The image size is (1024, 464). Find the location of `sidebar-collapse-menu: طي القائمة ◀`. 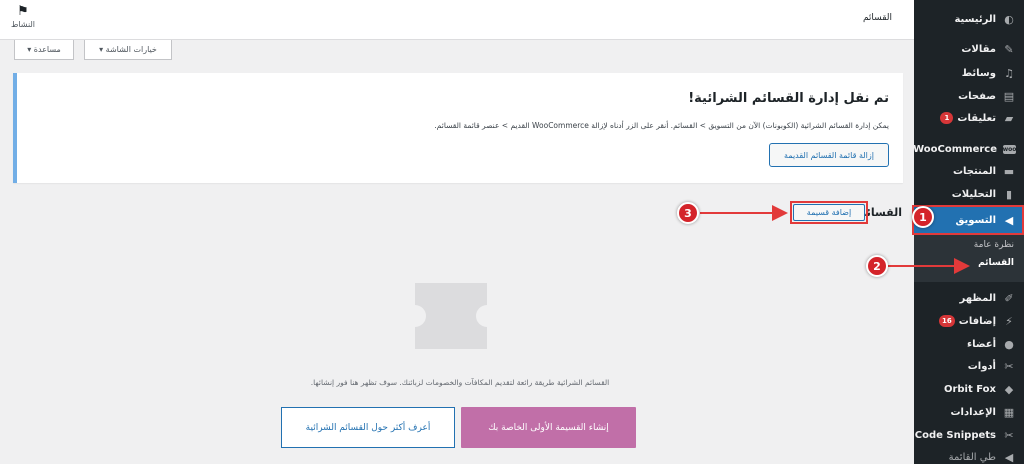

sidebar-collapse-menu: طي القائمة ◀ is located at coordinates (969, 455).